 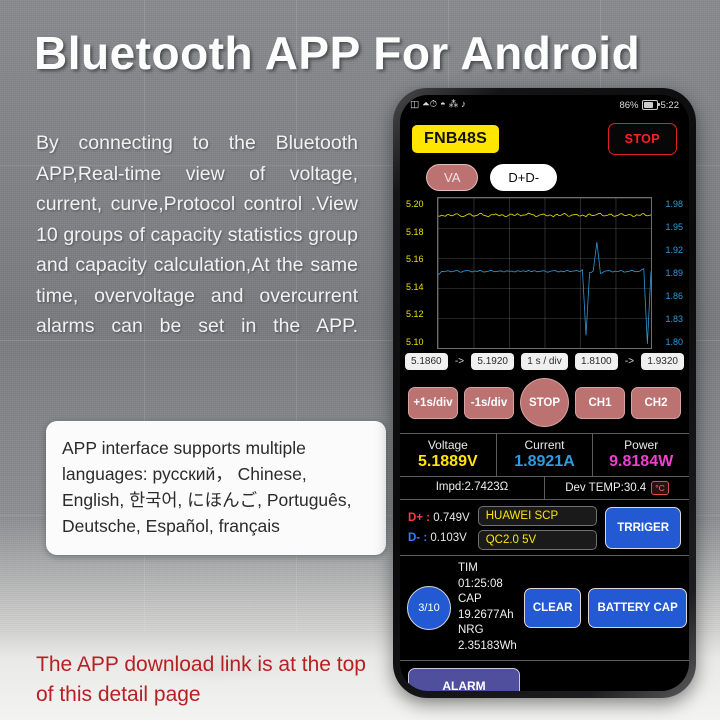 What do you see at coordinates (629, 105) in the screenshot?
I see `battery-percent-label: 86%` at bounding box center [629, 105].